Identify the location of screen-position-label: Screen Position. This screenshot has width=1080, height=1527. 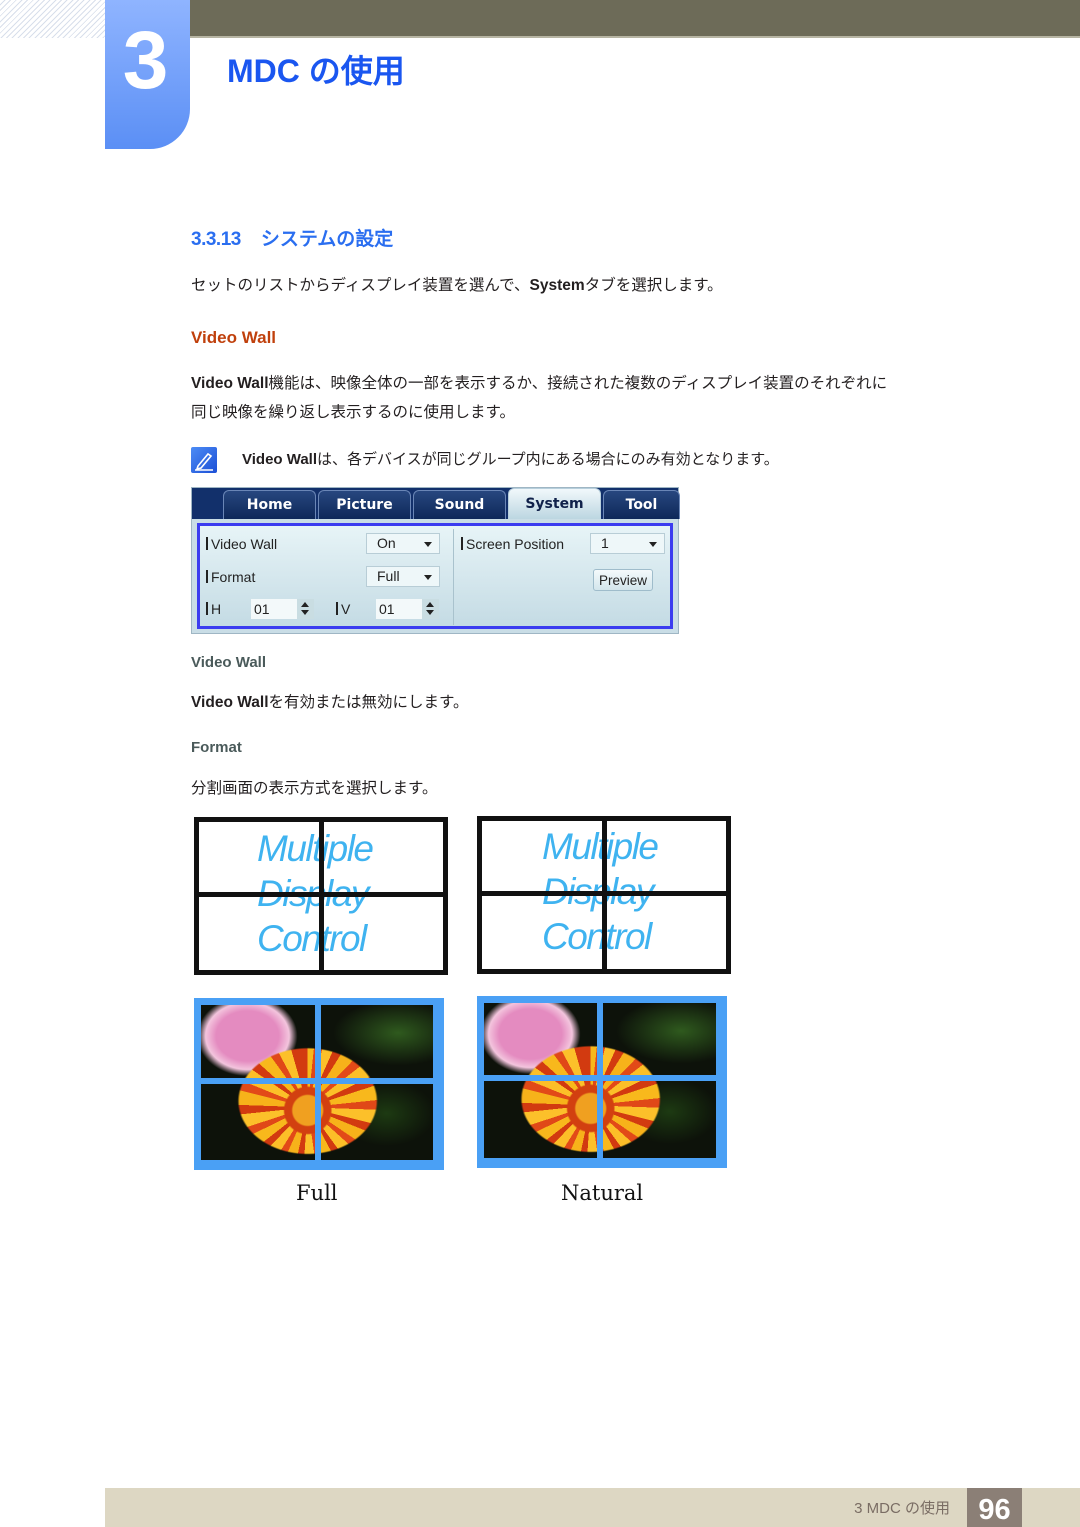
(512, 544).